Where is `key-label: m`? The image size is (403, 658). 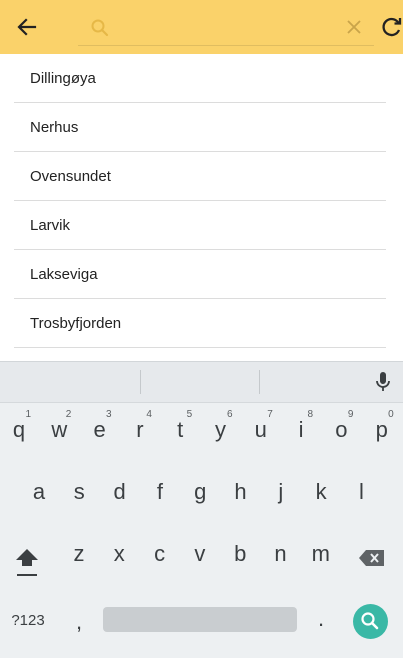 key-label: m is located at coordinates (320, 553).